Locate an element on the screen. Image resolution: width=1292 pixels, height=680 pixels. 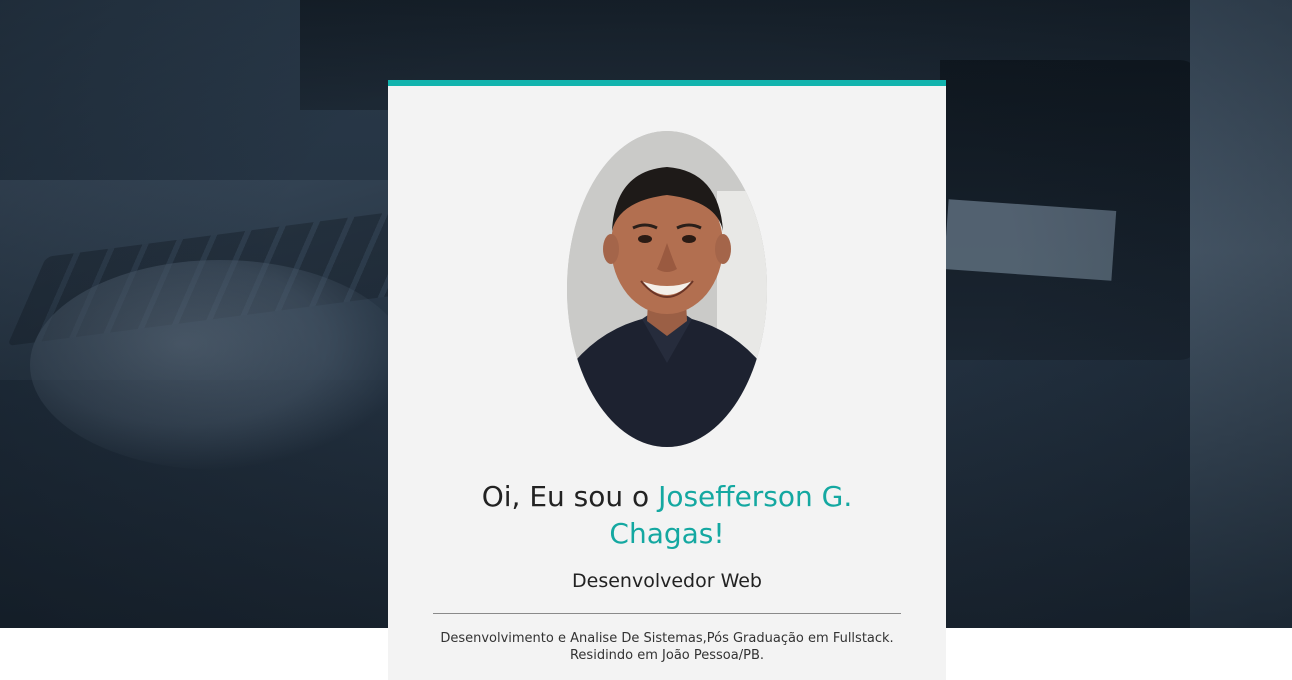
divider is located at coordinates (667, 613).